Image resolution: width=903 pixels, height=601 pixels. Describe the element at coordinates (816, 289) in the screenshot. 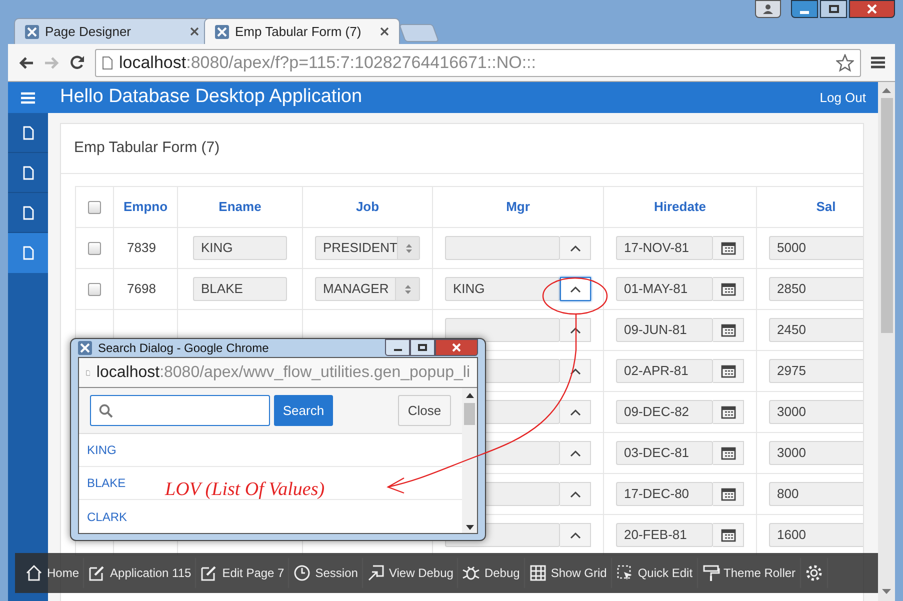

I see `text-field: 2850` at that location.